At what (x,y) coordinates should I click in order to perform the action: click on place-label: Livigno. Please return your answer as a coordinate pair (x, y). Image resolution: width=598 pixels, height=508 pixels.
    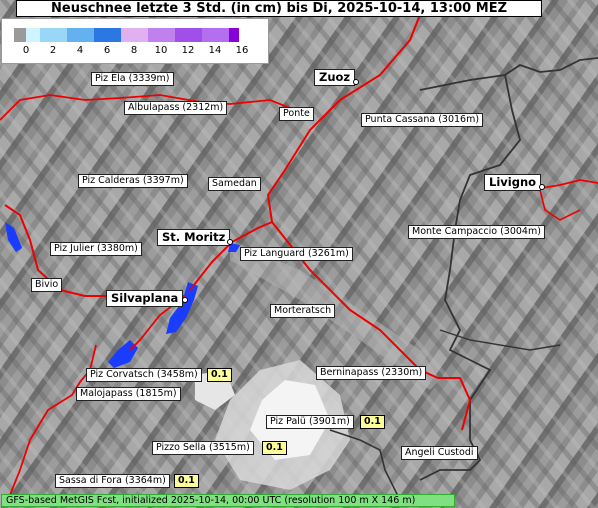
    Looking at the image, I should click on (513, 182).